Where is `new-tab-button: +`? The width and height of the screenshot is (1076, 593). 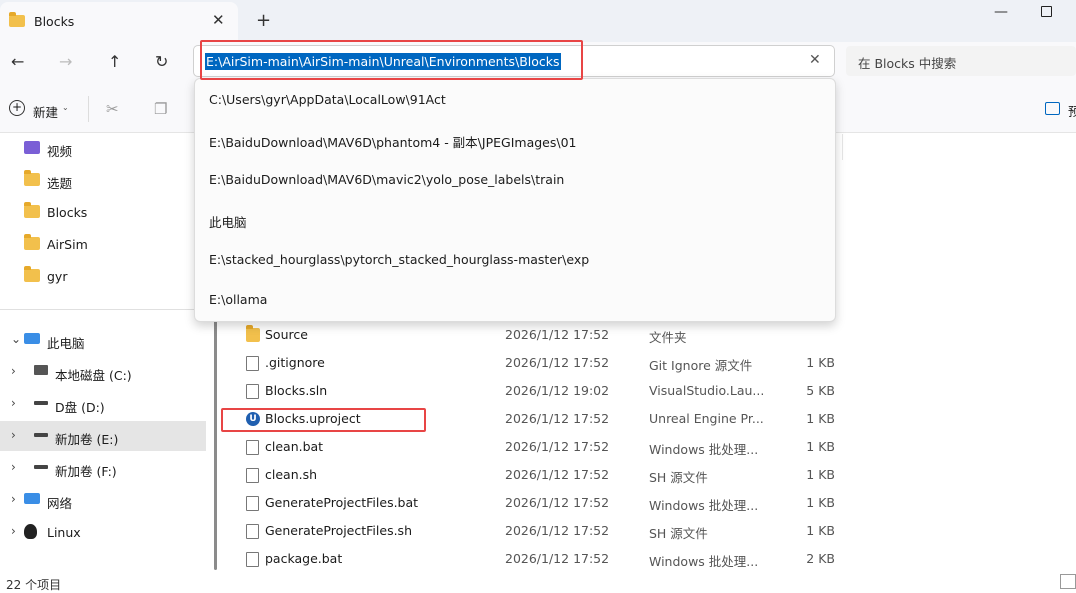
new-tab-button: + is located at coordinates (263, 20).